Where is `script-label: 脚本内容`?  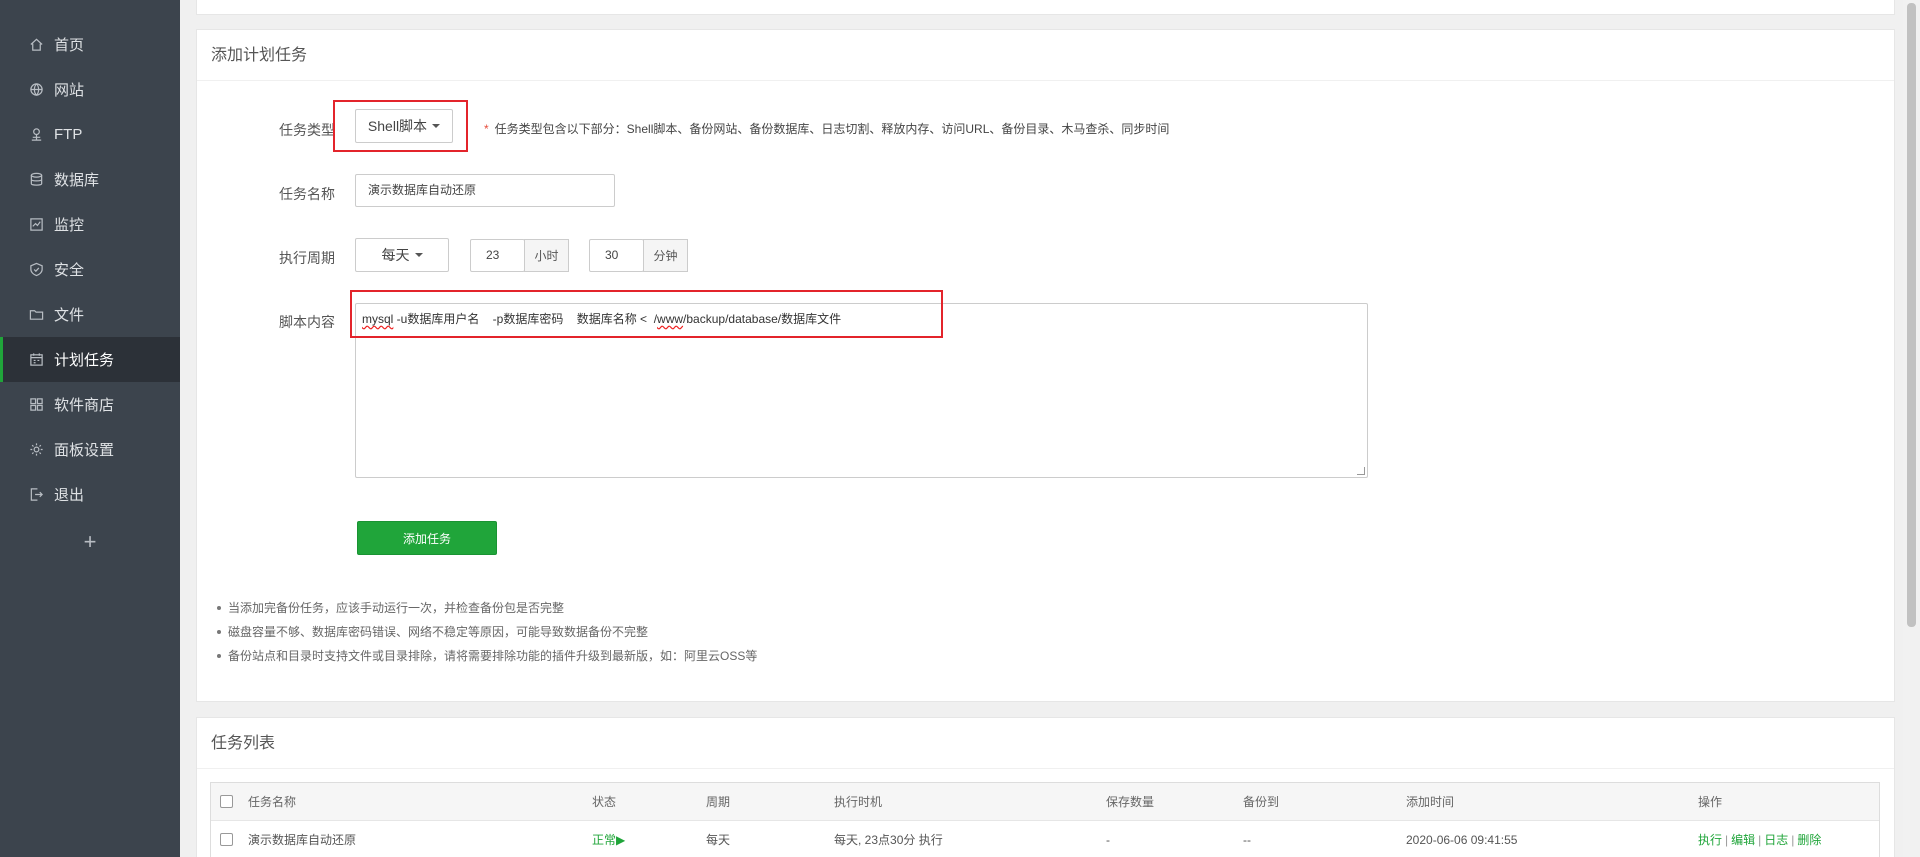
script-label: 脚本内容 is located at coordinates (307, 322).